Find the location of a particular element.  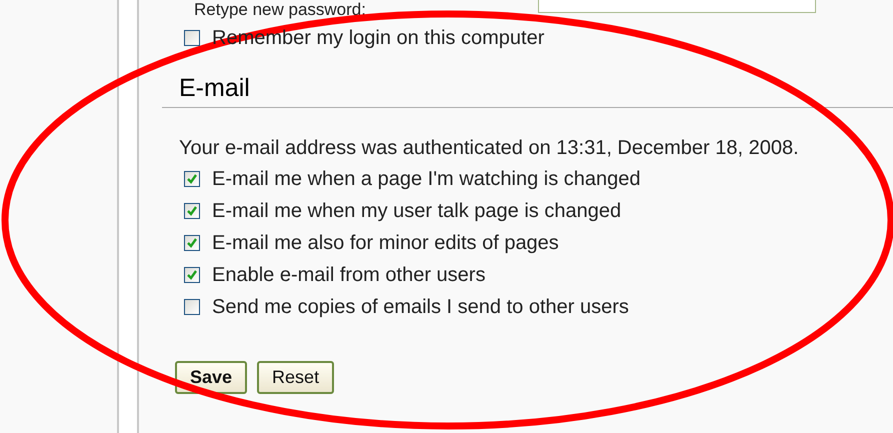

status-text: Your e-mail address was authenticated on 13:31, December 18, 2008. is located at coordinates (489, 148).